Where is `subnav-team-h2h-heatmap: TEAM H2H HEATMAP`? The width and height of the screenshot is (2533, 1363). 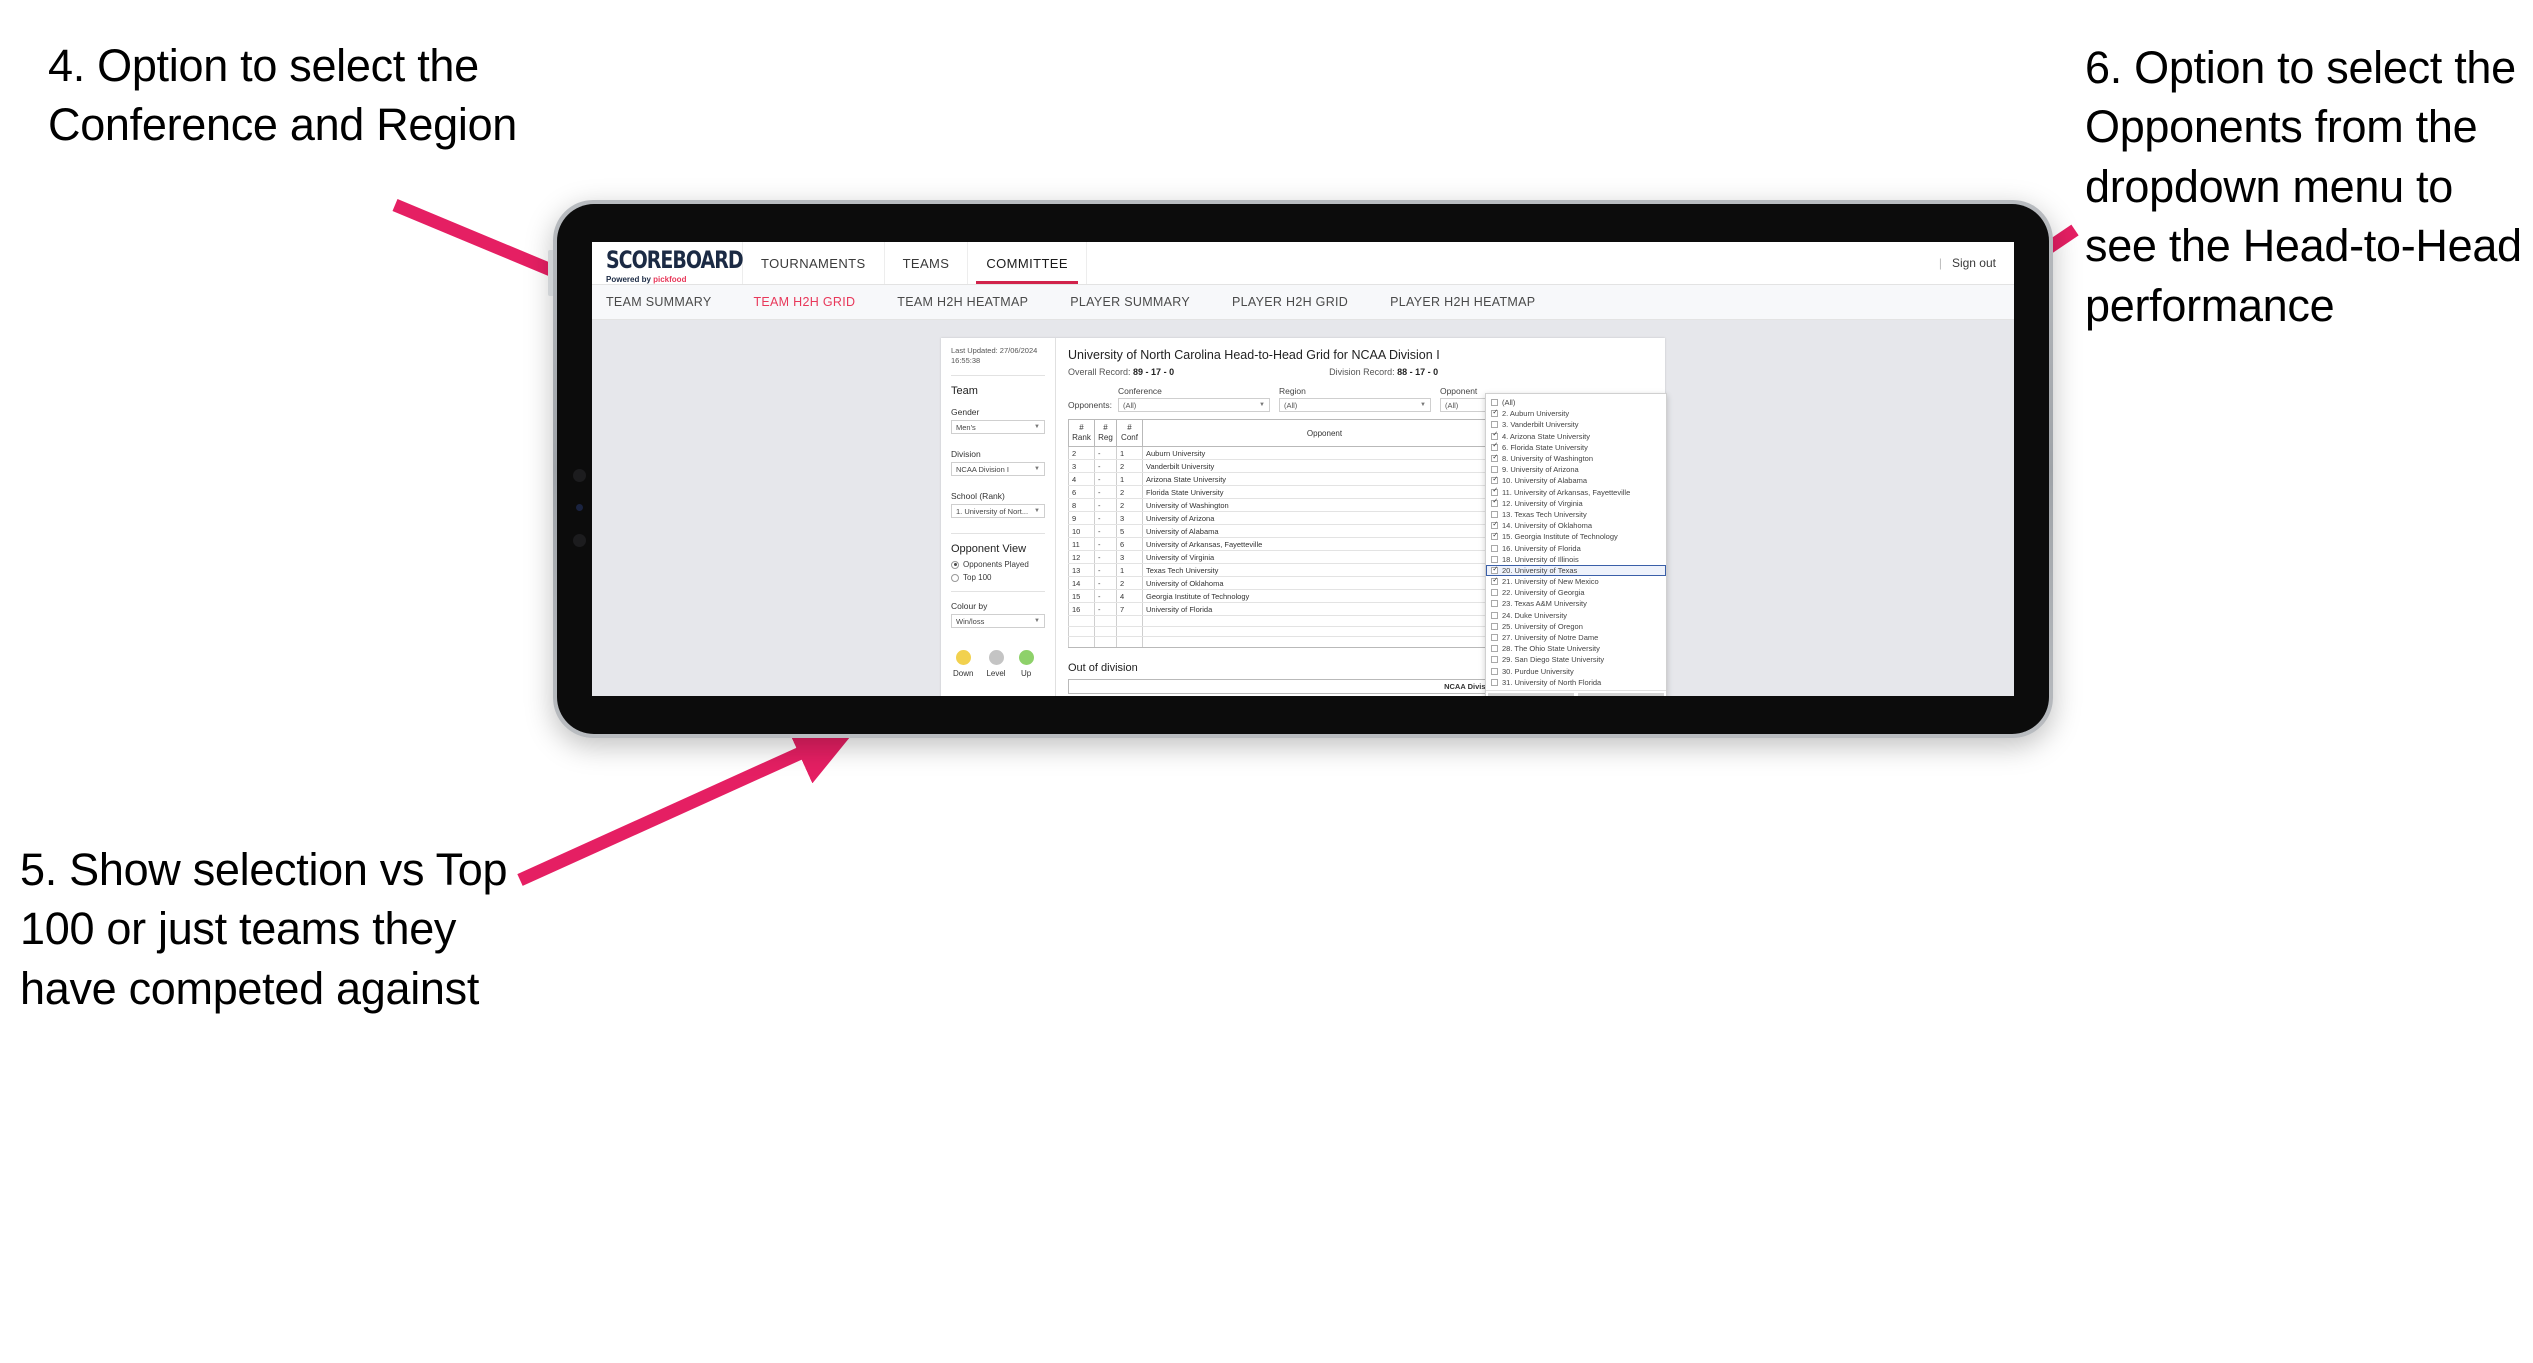
subnav-team-h2h-heatmap: TEAM H2H HEATMAP is located at coordinates (972, 302).